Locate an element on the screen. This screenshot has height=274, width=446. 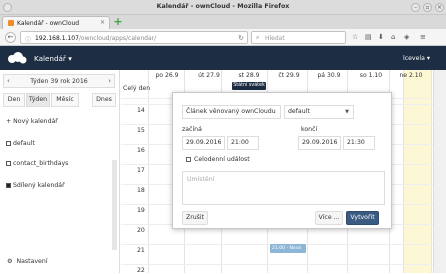
end-time-input: 21:30 is located at coordinates (359, 143).